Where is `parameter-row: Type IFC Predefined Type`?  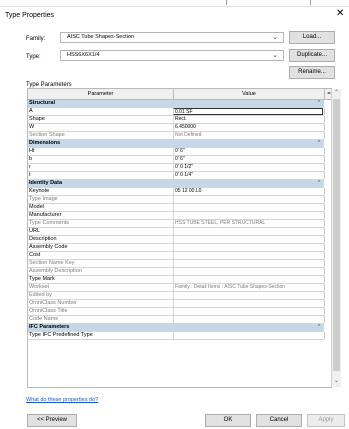
parameter-row: Type IFC Predefined Type is located at coordinates (179, 336).